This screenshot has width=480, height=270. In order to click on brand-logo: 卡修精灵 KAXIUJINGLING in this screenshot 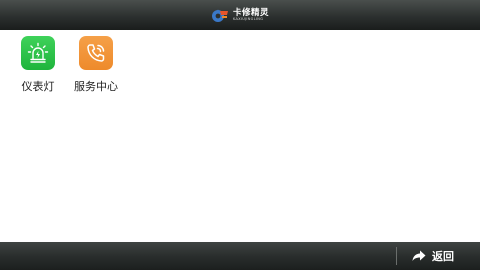, I will do `click(240, 15)`.